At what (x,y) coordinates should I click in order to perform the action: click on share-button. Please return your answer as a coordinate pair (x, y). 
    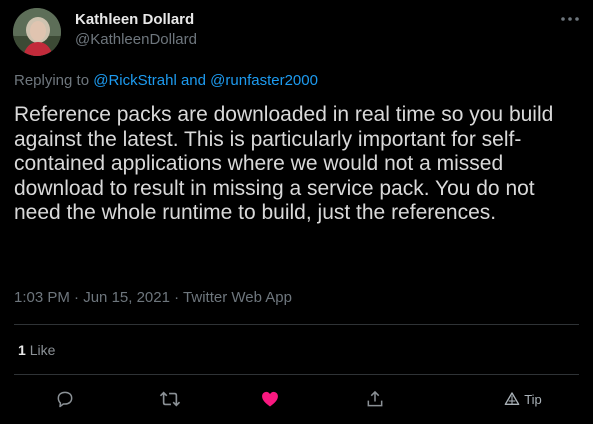
    Looking at the image, I should click on (375, 399).